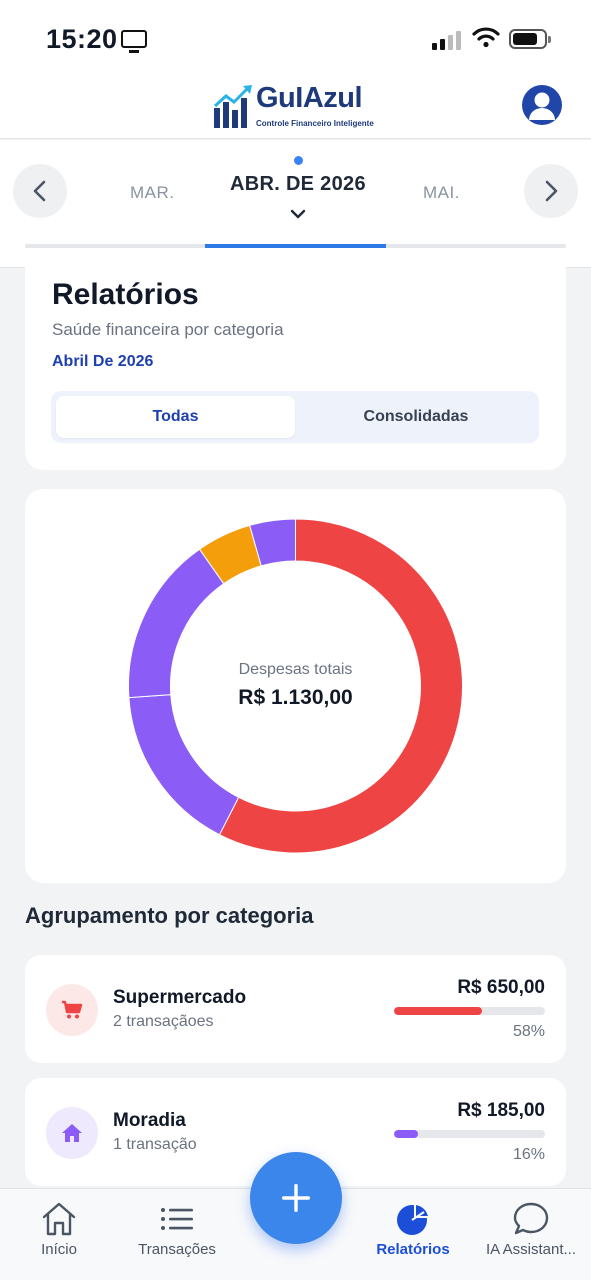 This screenshot has height=1280, width=591. What do you see at coordinates (59, 1249) in the screenshot?
I see `nav-label: Início` at bounding box center [59, 1249].